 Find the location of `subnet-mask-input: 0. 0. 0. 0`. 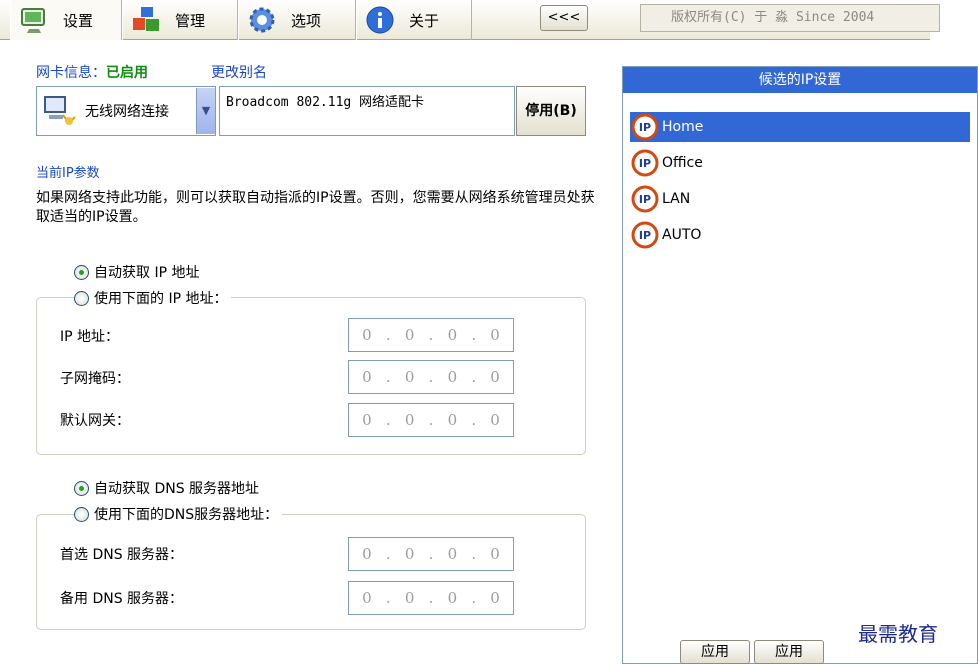

subnet-mask-input: 0. 0. 0. 0 is located at coordinates (431, 377).